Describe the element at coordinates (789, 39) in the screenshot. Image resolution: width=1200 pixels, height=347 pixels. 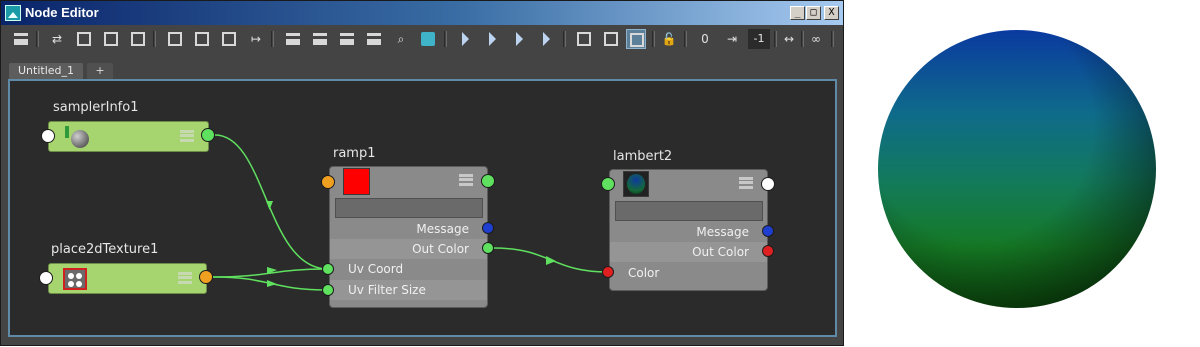
I see `arrows-icon: ↔` at that location.